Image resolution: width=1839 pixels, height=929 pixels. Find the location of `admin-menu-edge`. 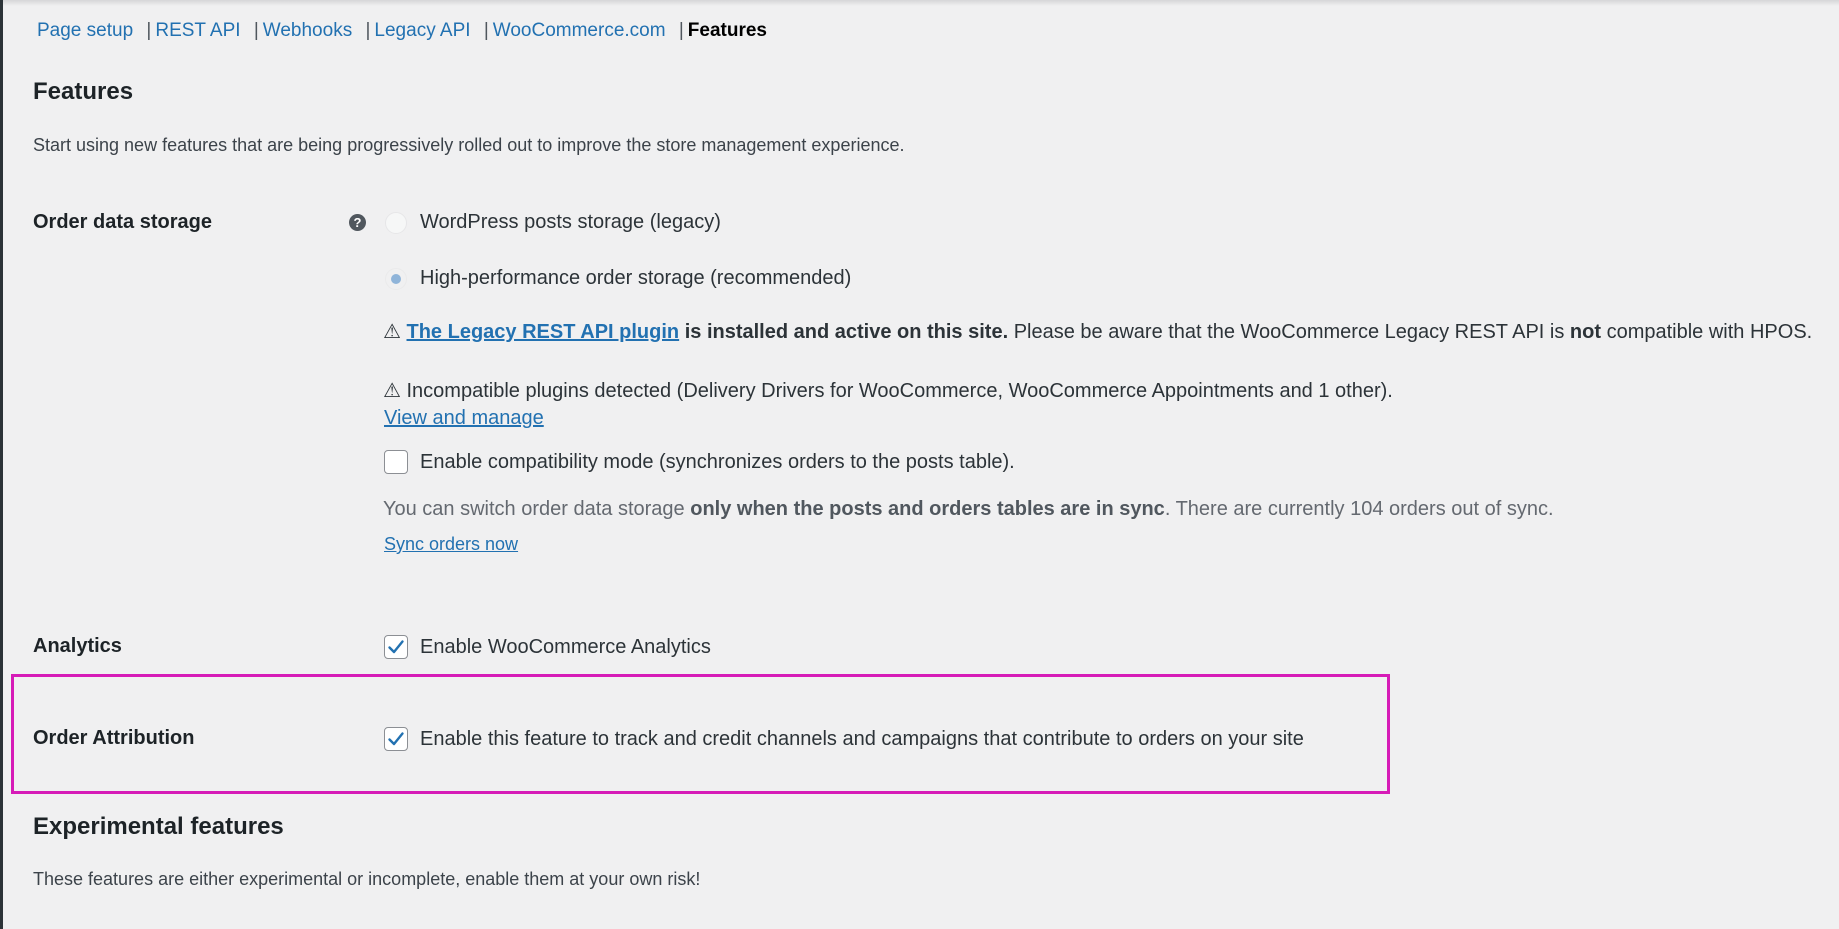

admin-menu-edge is located at coordinates (1, 464).